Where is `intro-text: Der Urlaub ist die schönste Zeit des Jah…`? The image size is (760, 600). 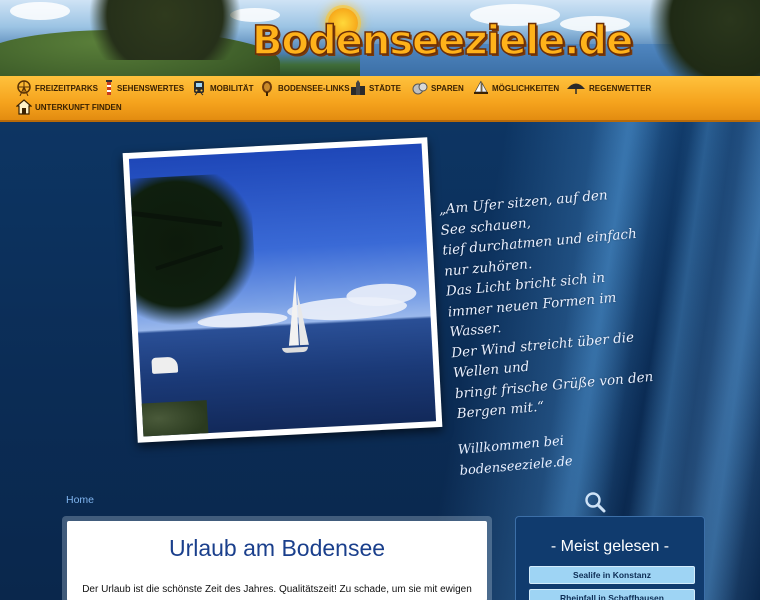 intro-text: Der Urlaub ist die schönste Zeit des Jah… is located at coordinates (277, 589).